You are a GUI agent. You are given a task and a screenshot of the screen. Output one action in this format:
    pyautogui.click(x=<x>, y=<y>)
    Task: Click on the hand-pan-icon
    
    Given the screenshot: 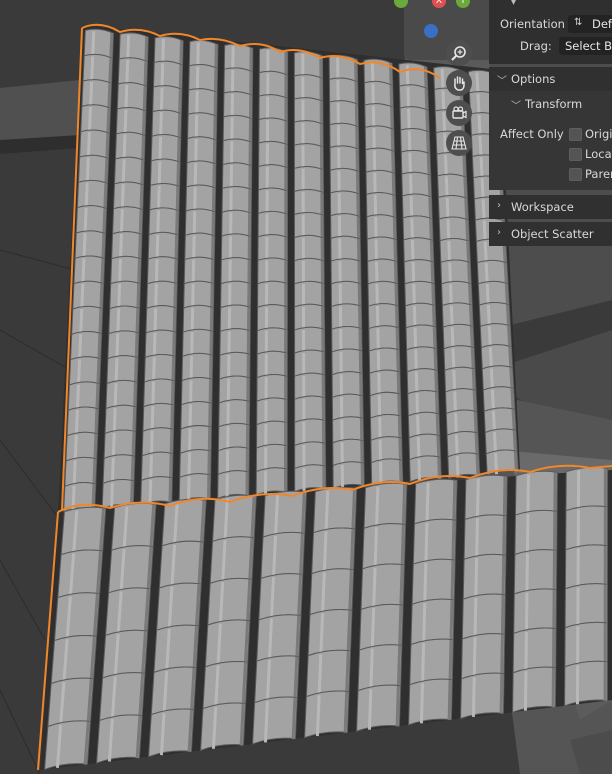 What is the action you would take?
    pyautogui.click(x=459, y=83)
    